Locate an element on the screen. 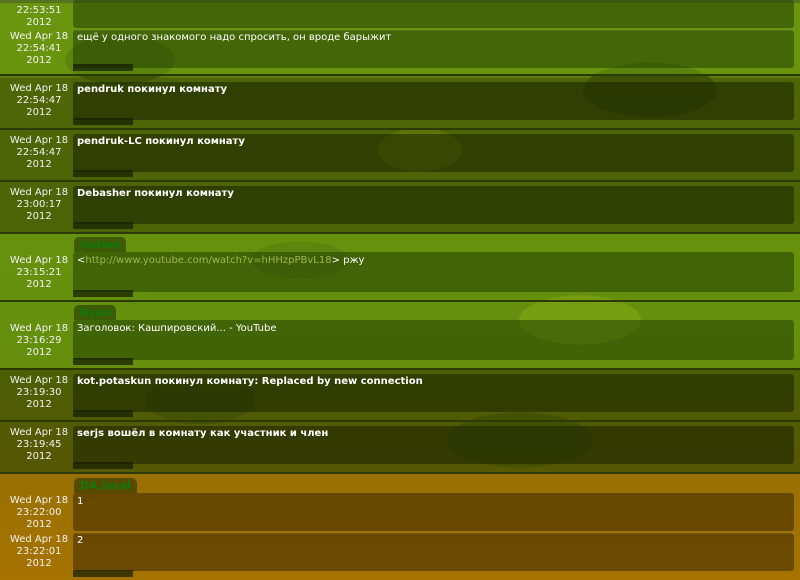 This screenshot has height=580, width=800. timestamp-time: 23:19:45 is located at coordinates (39, 444).